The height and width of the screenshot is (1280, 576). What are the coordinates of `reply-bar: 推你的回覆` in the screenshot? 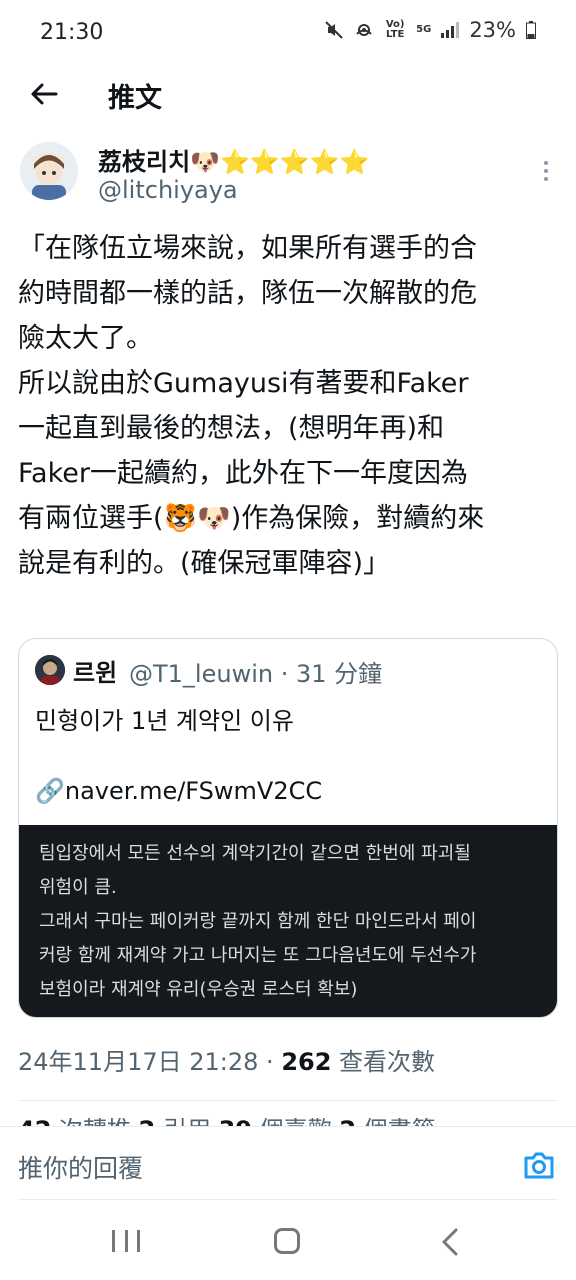 It's located at (288, 1163).